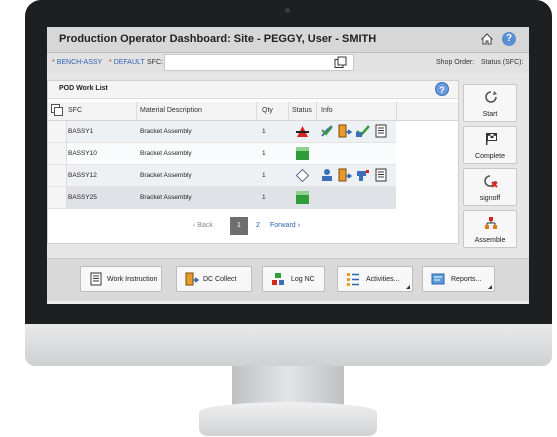  I want to click on column-header-material-description: Material Description, so click(171, 110).